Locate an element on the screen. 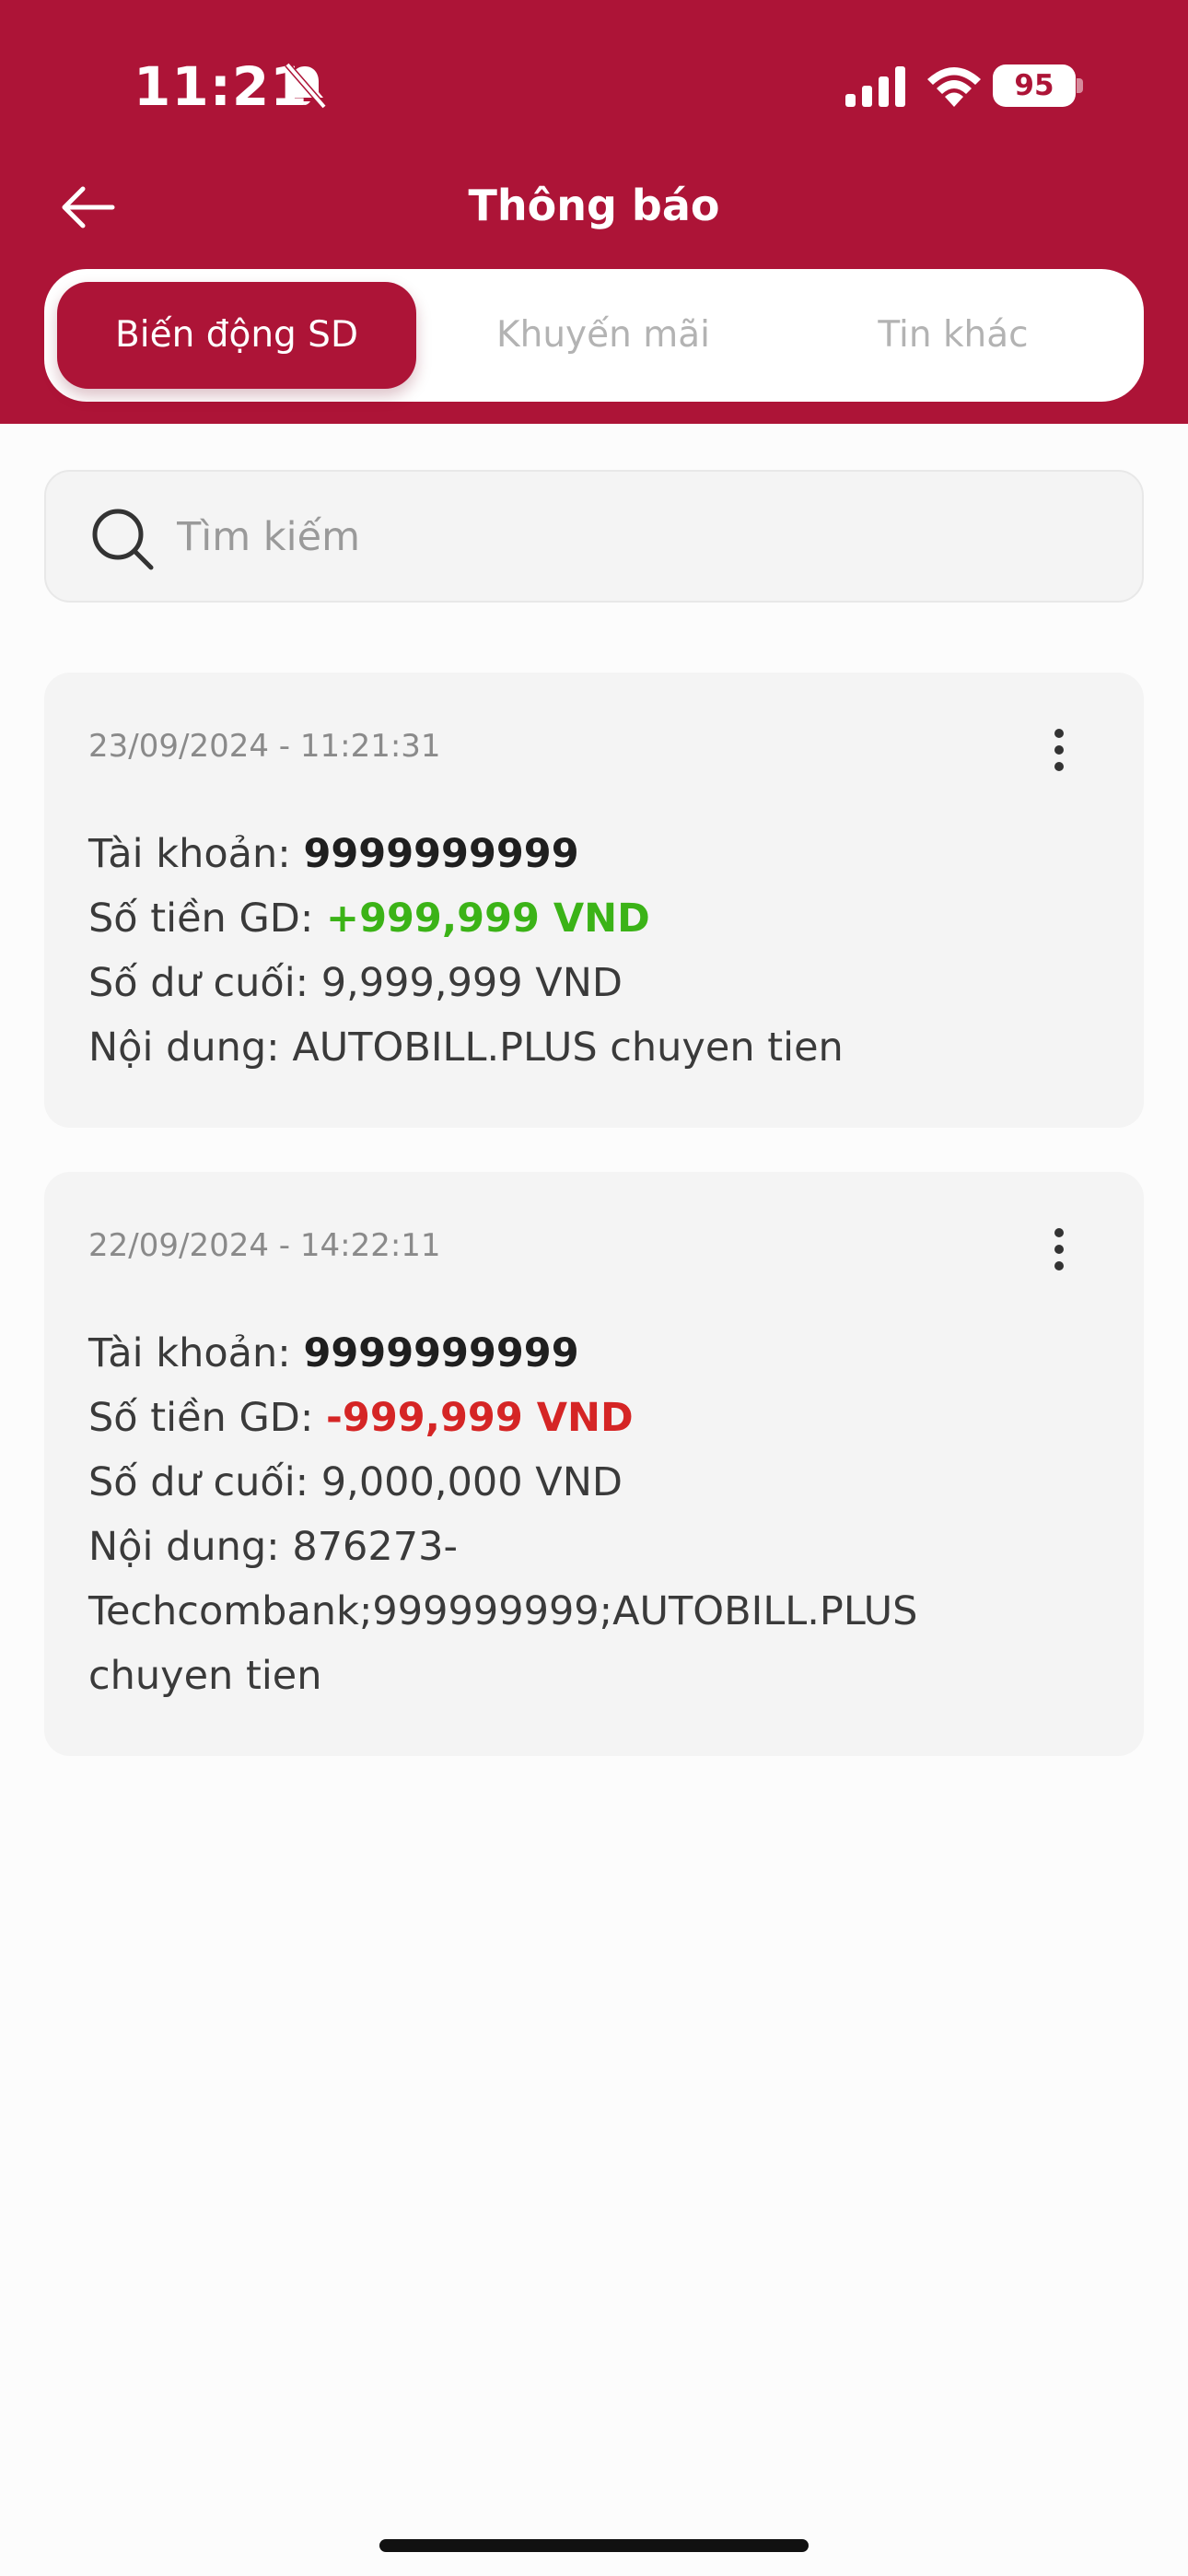  content-row: Nội dung: AUTOBILL.PLUS chuyen tien is located at coordinates (599, 1047).